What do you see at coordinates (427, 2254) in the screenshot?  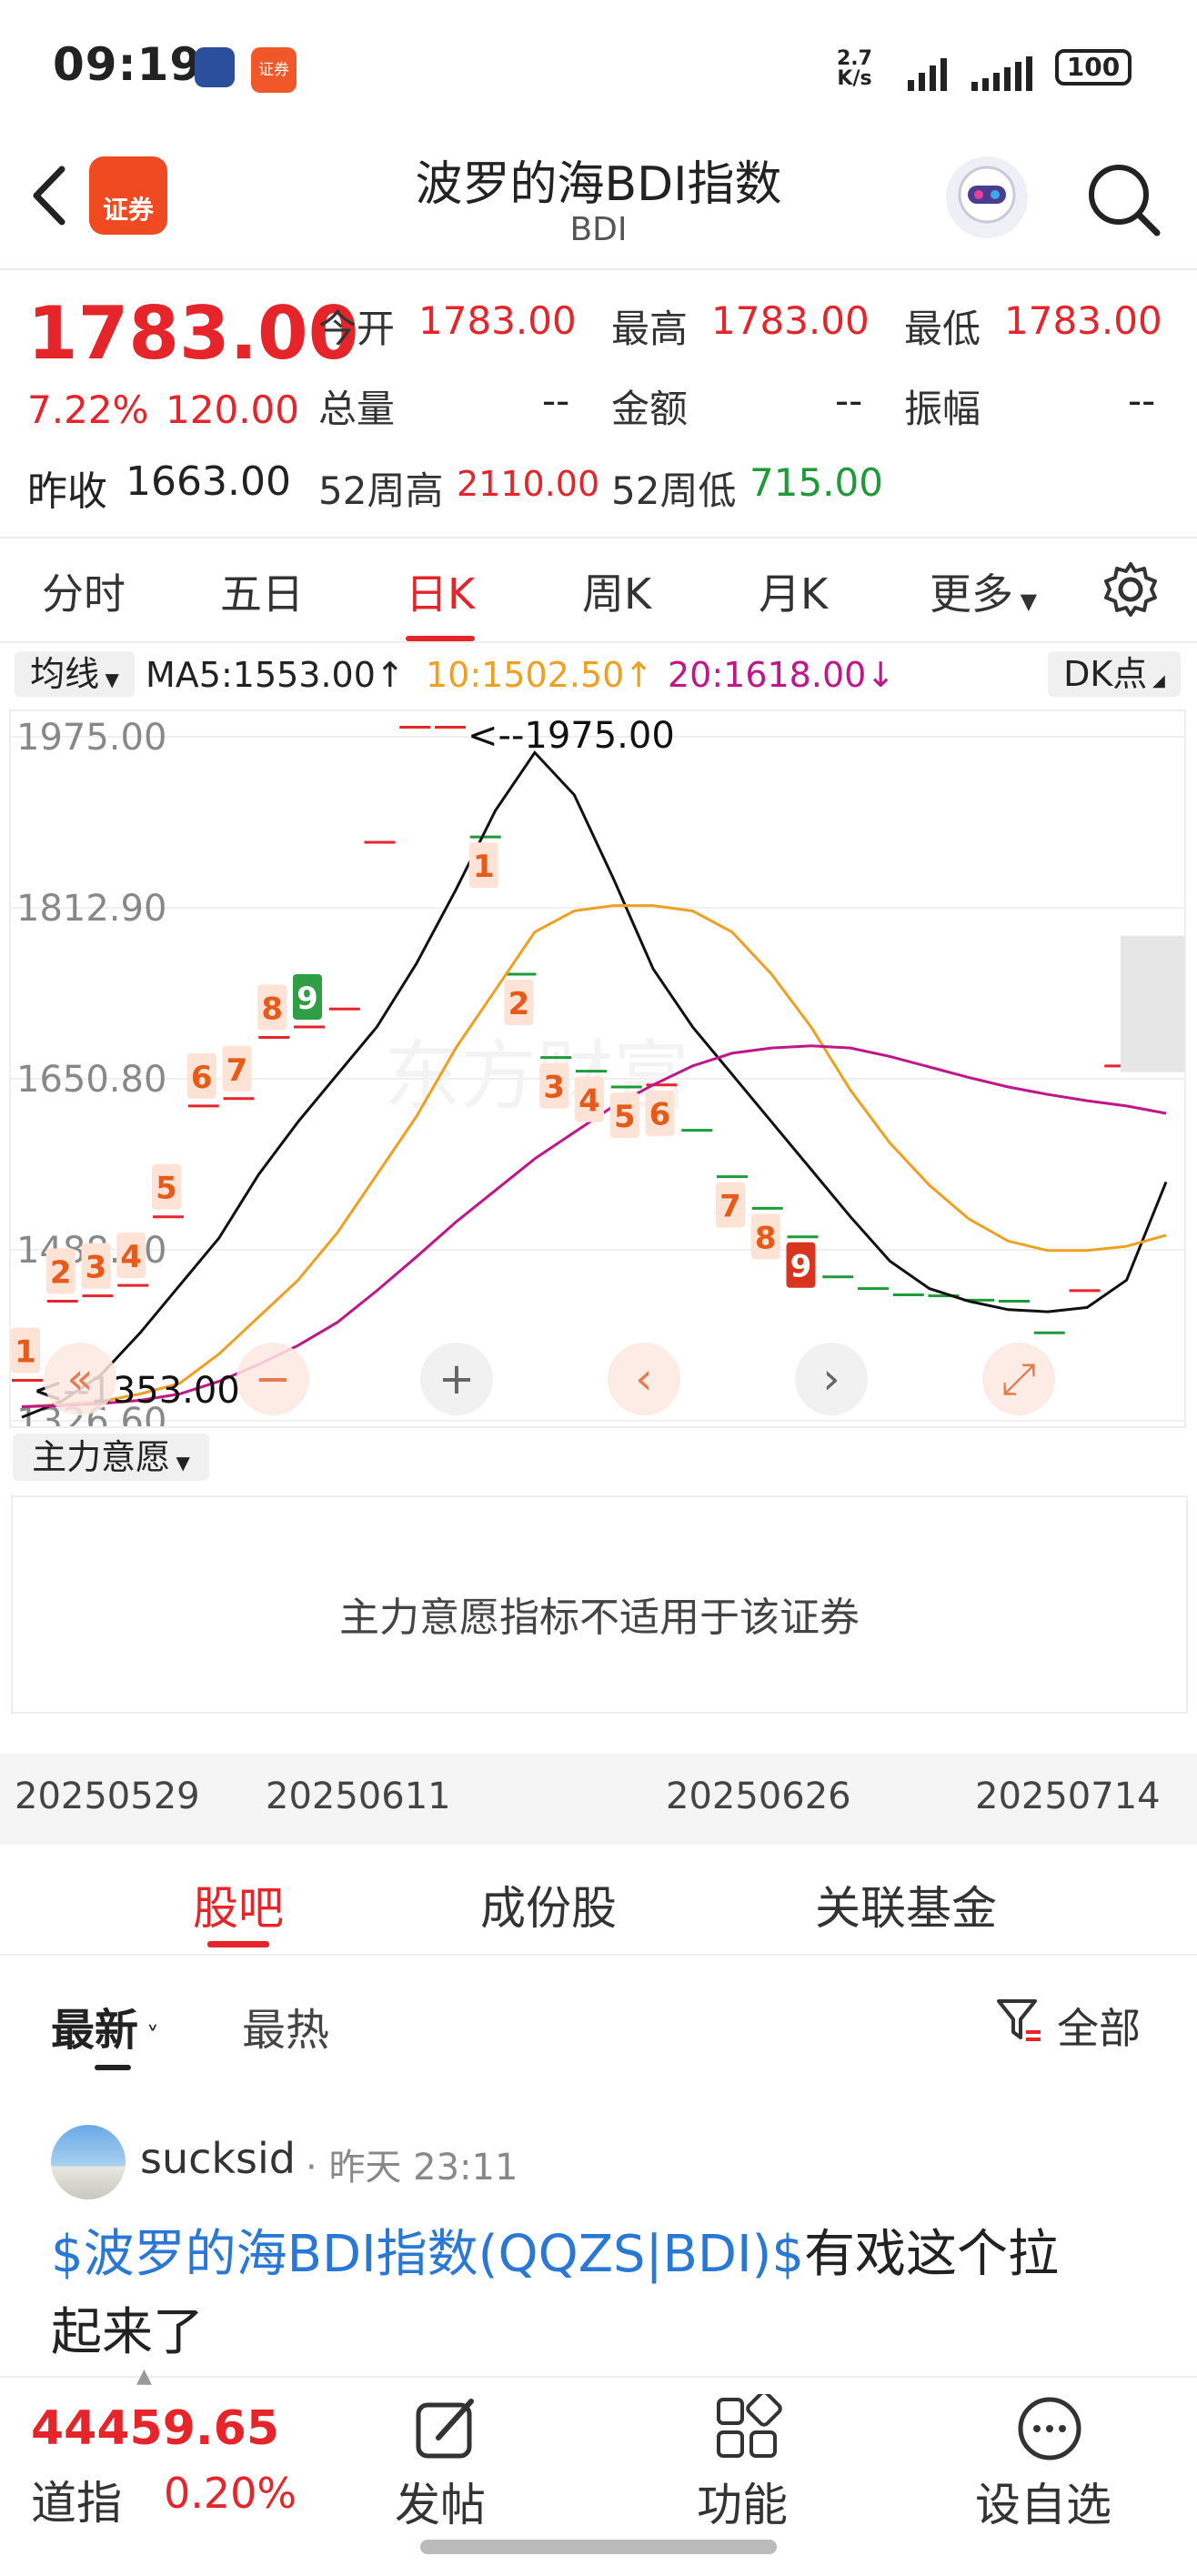 I see `post-stock-tag: $波罗的海BDI指数(QQZS|BDI)$` at bounding box center [427, 2254].